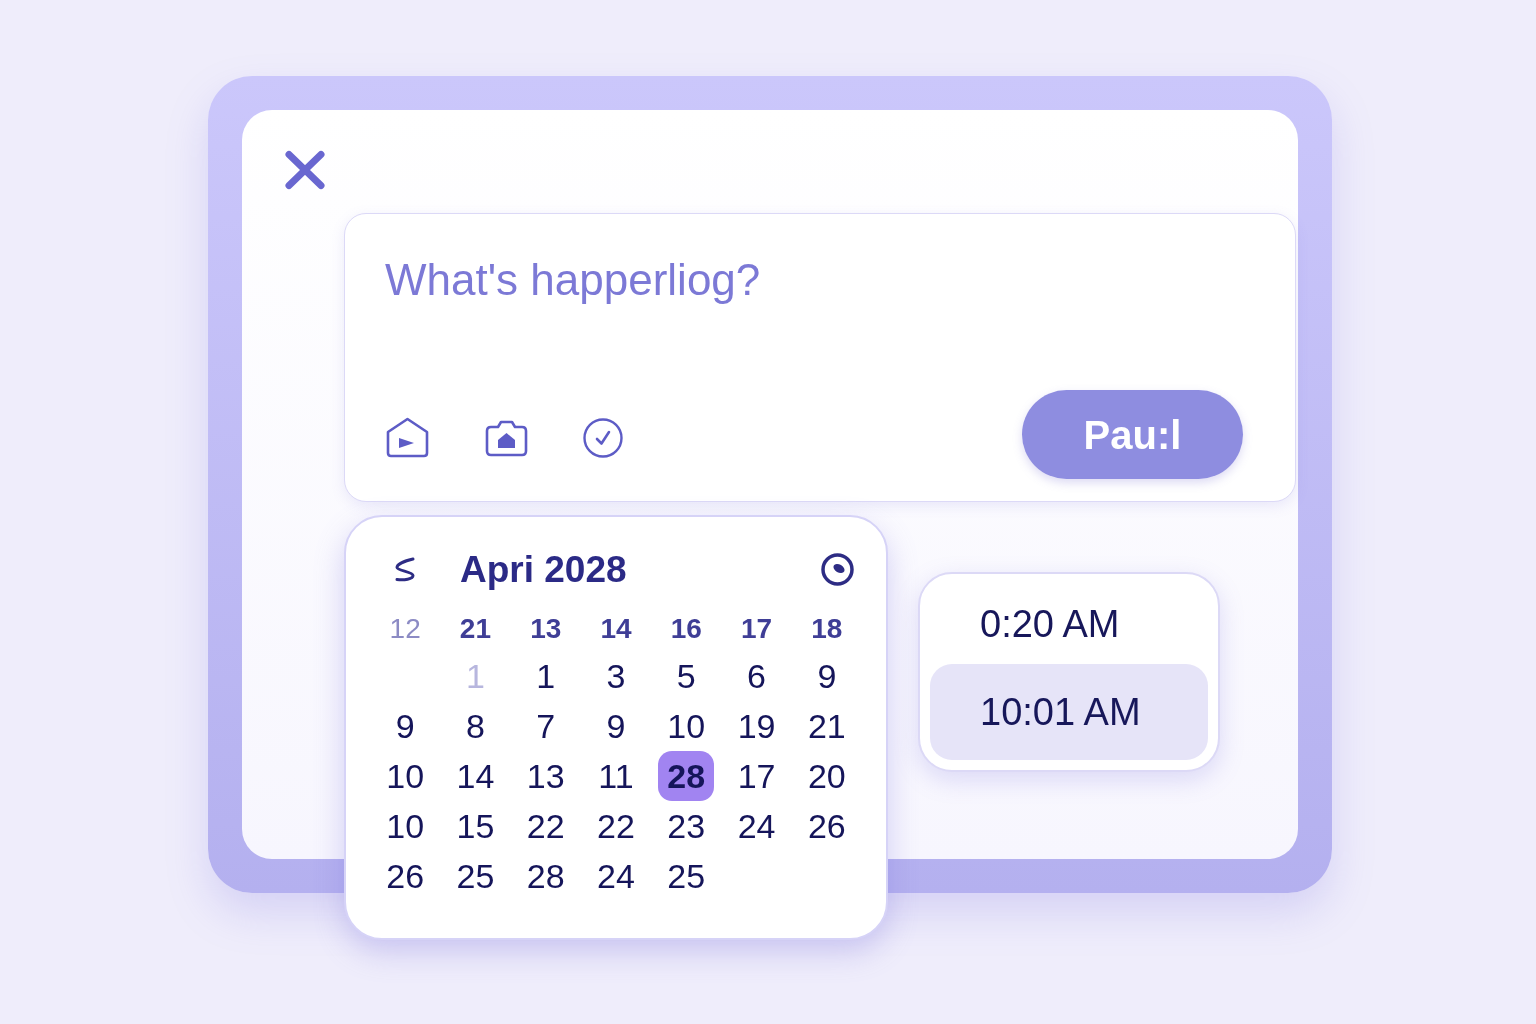  I want to click on calendar-title: Apri 2028, so click(543, 569).